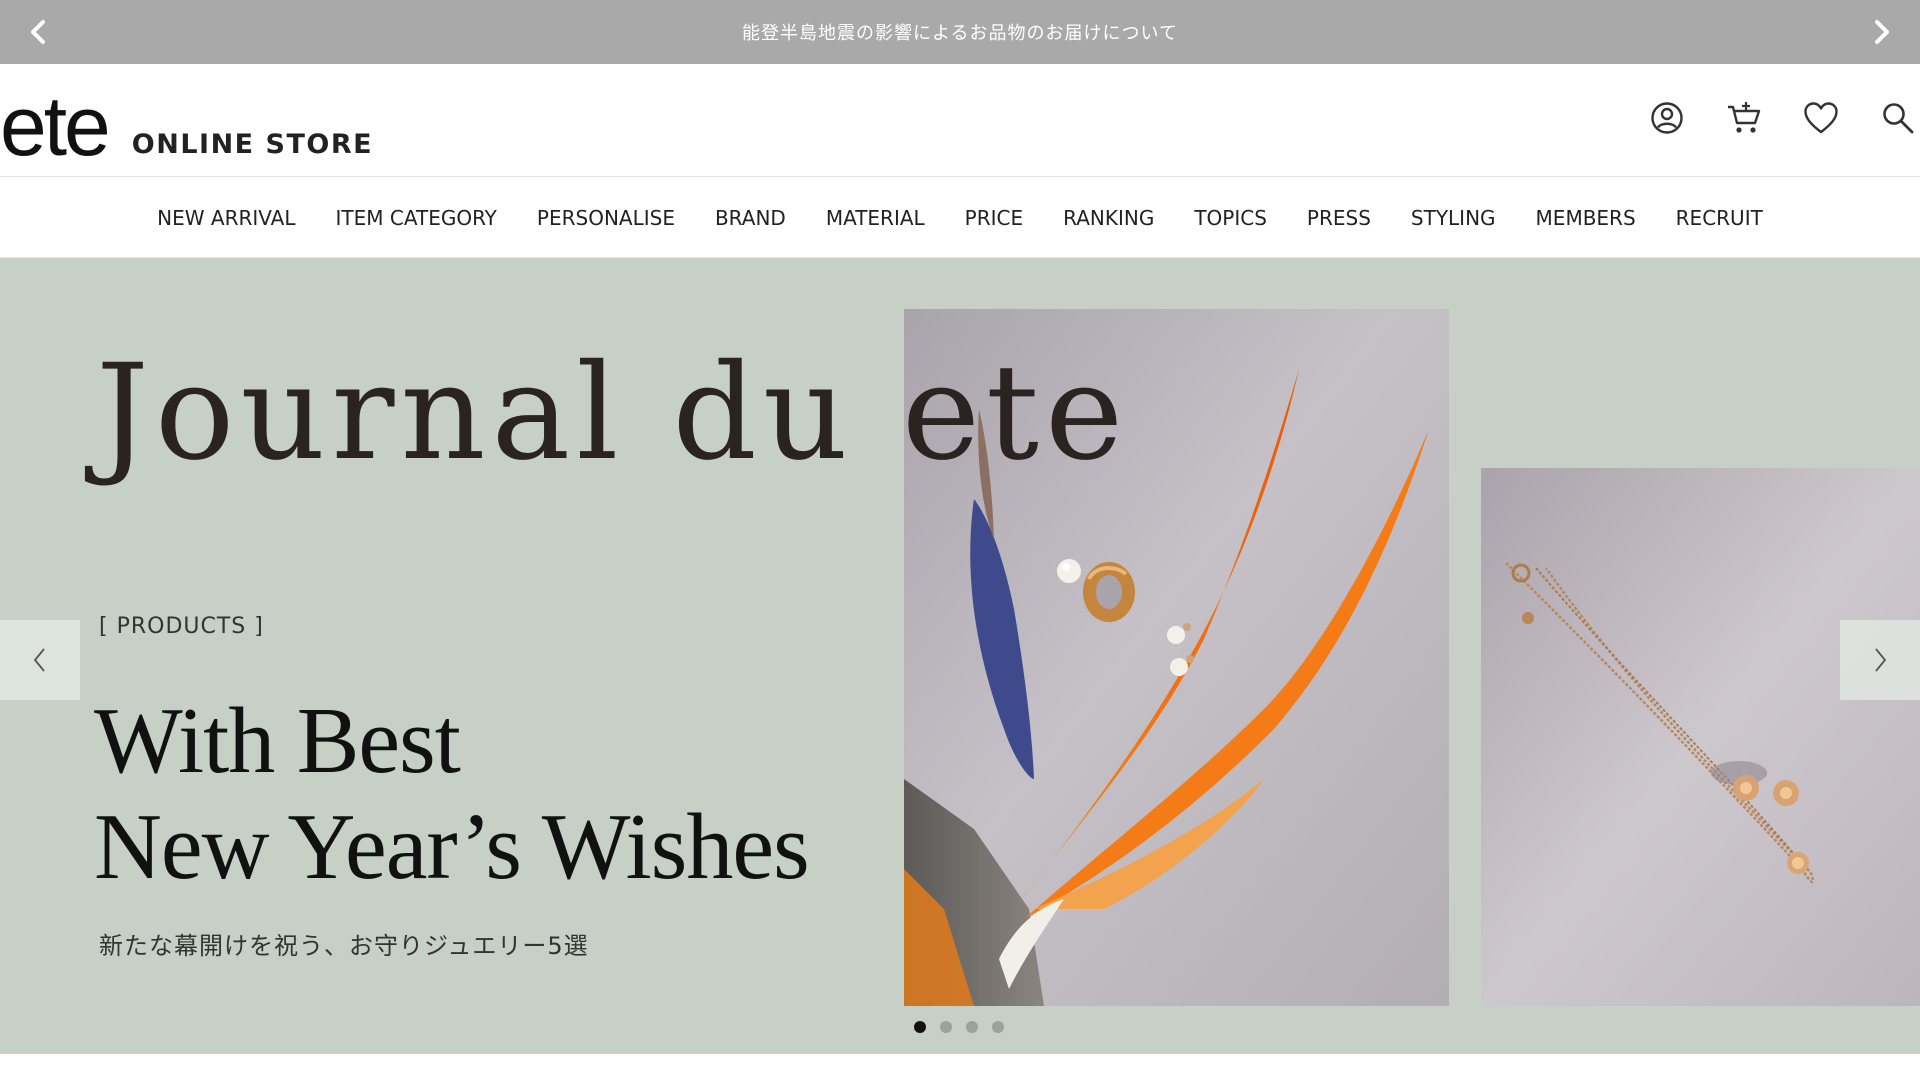 This screenshot has width=1920, height=1080. What do you see at coordinates (875, 218) in the screenshot?
I see `nav-item-material: MATERIAL` at bounding box center [875, 218].